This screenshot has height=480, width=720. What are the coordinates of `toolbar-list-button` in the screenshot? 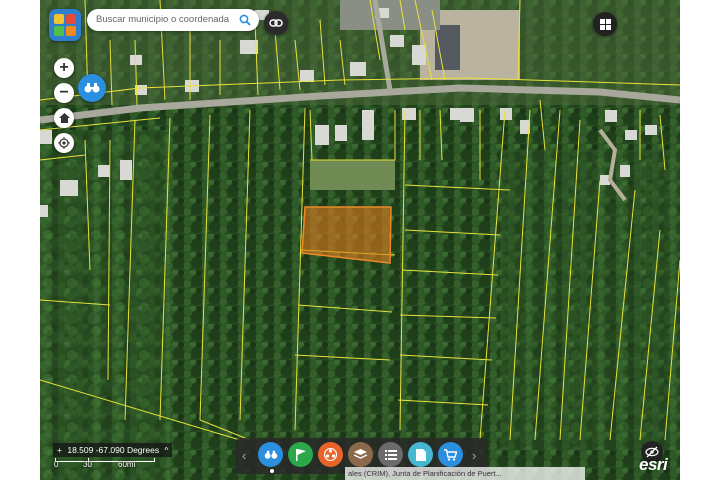 It's located at (390, 454).